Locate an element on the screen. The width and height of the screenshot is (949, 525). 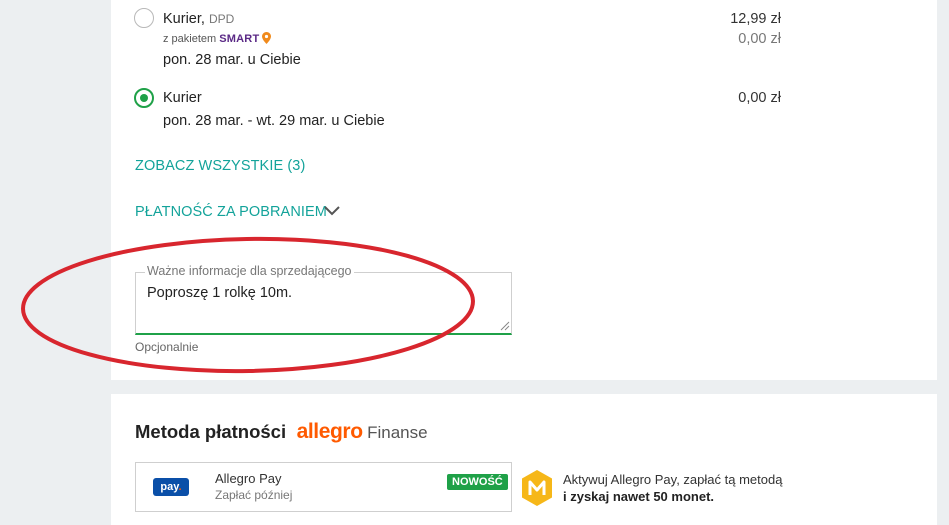
allegro-pay-logo: pay. is located at coordinates (171, 487).